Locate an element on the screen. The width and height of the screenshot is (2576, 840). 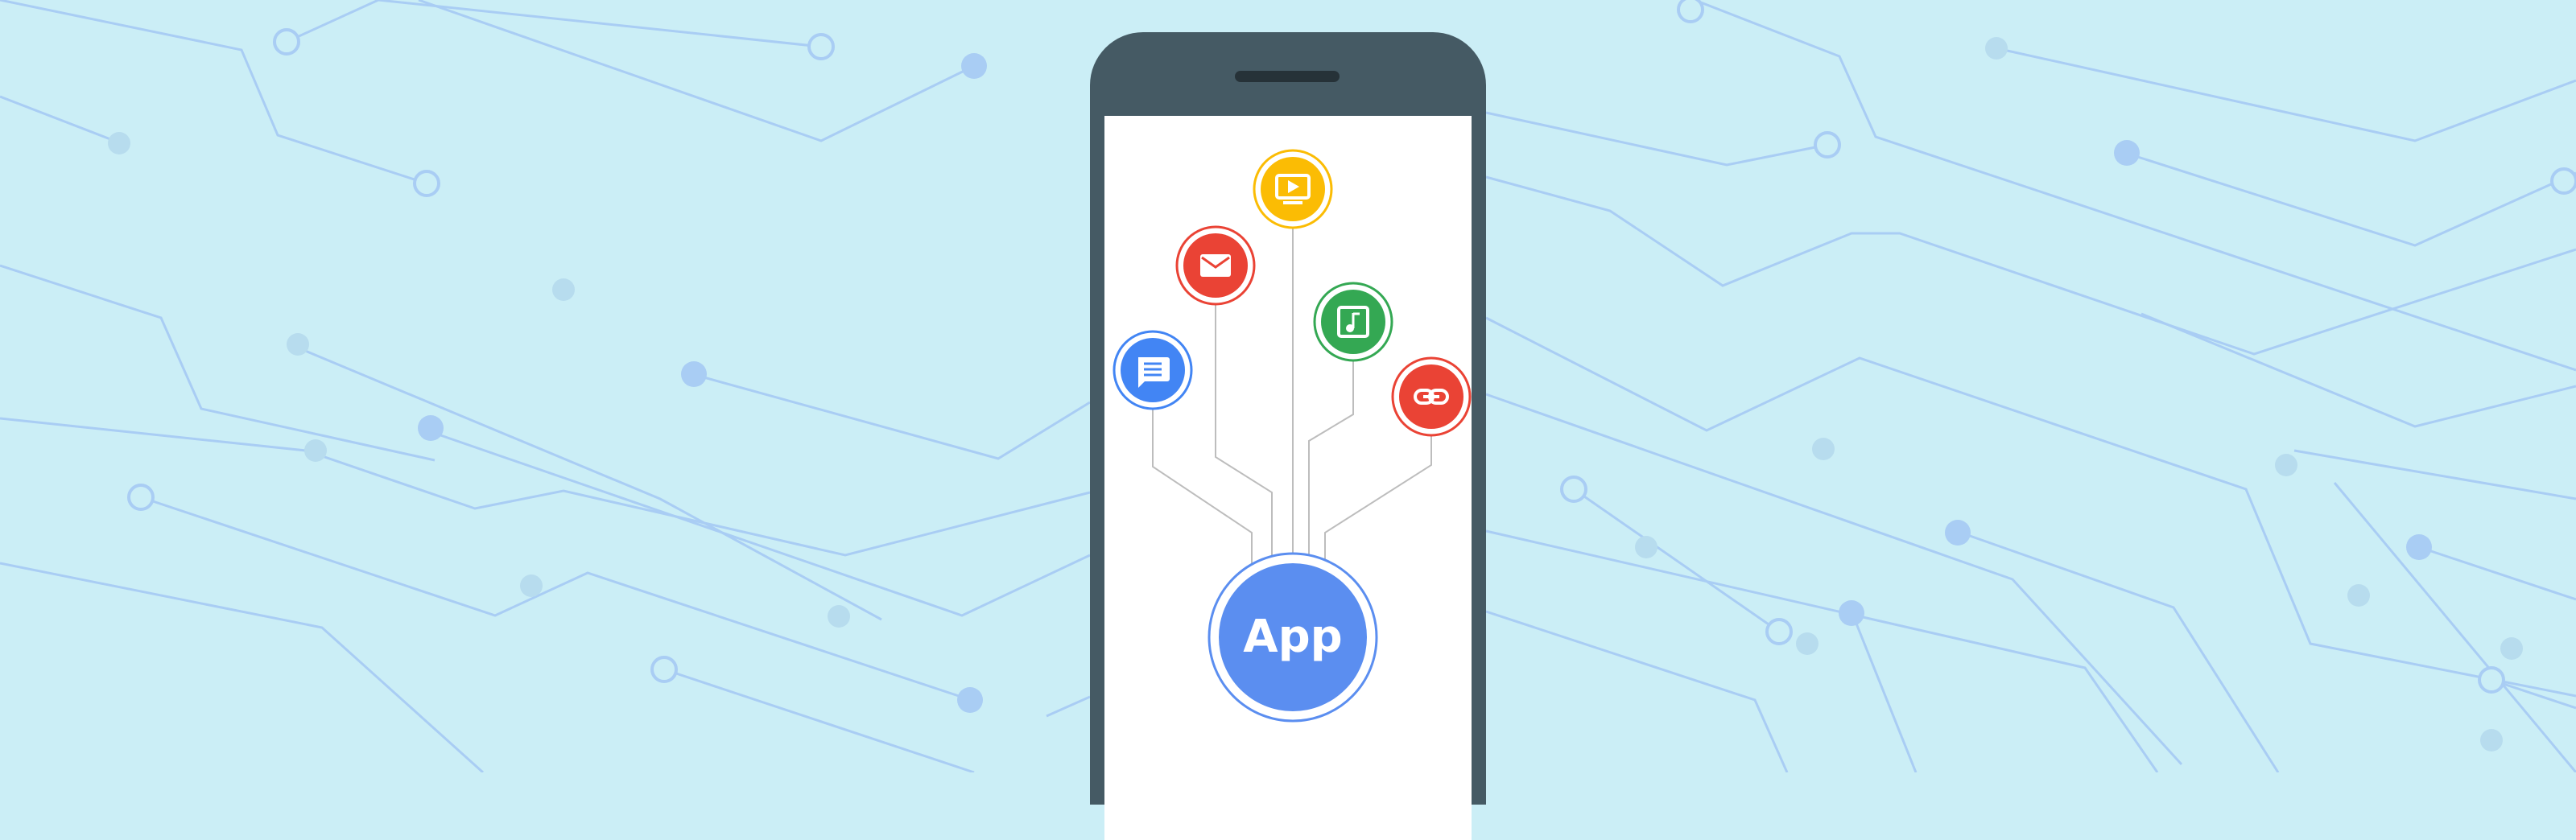
app-label: App is located at coordinates (1293, 637).